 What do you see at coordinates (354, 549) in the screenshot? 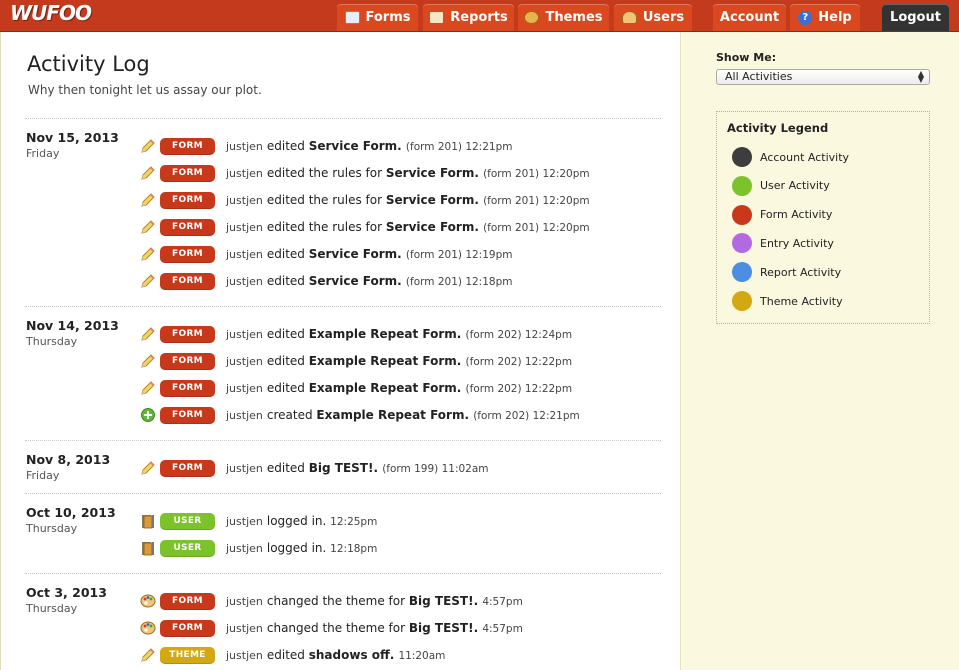
I see `activity-meta: 12:18pm` at bounding box center [354, 549].